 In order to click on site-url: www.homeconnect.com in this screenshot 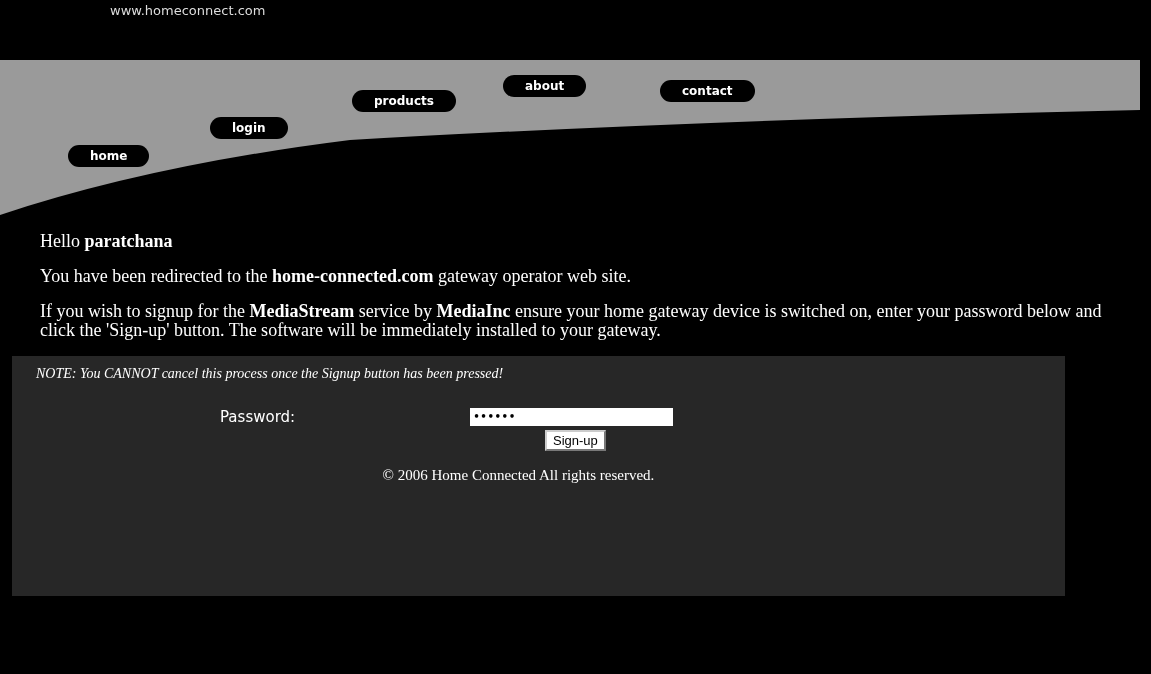, I will do `click(188, 10)`.